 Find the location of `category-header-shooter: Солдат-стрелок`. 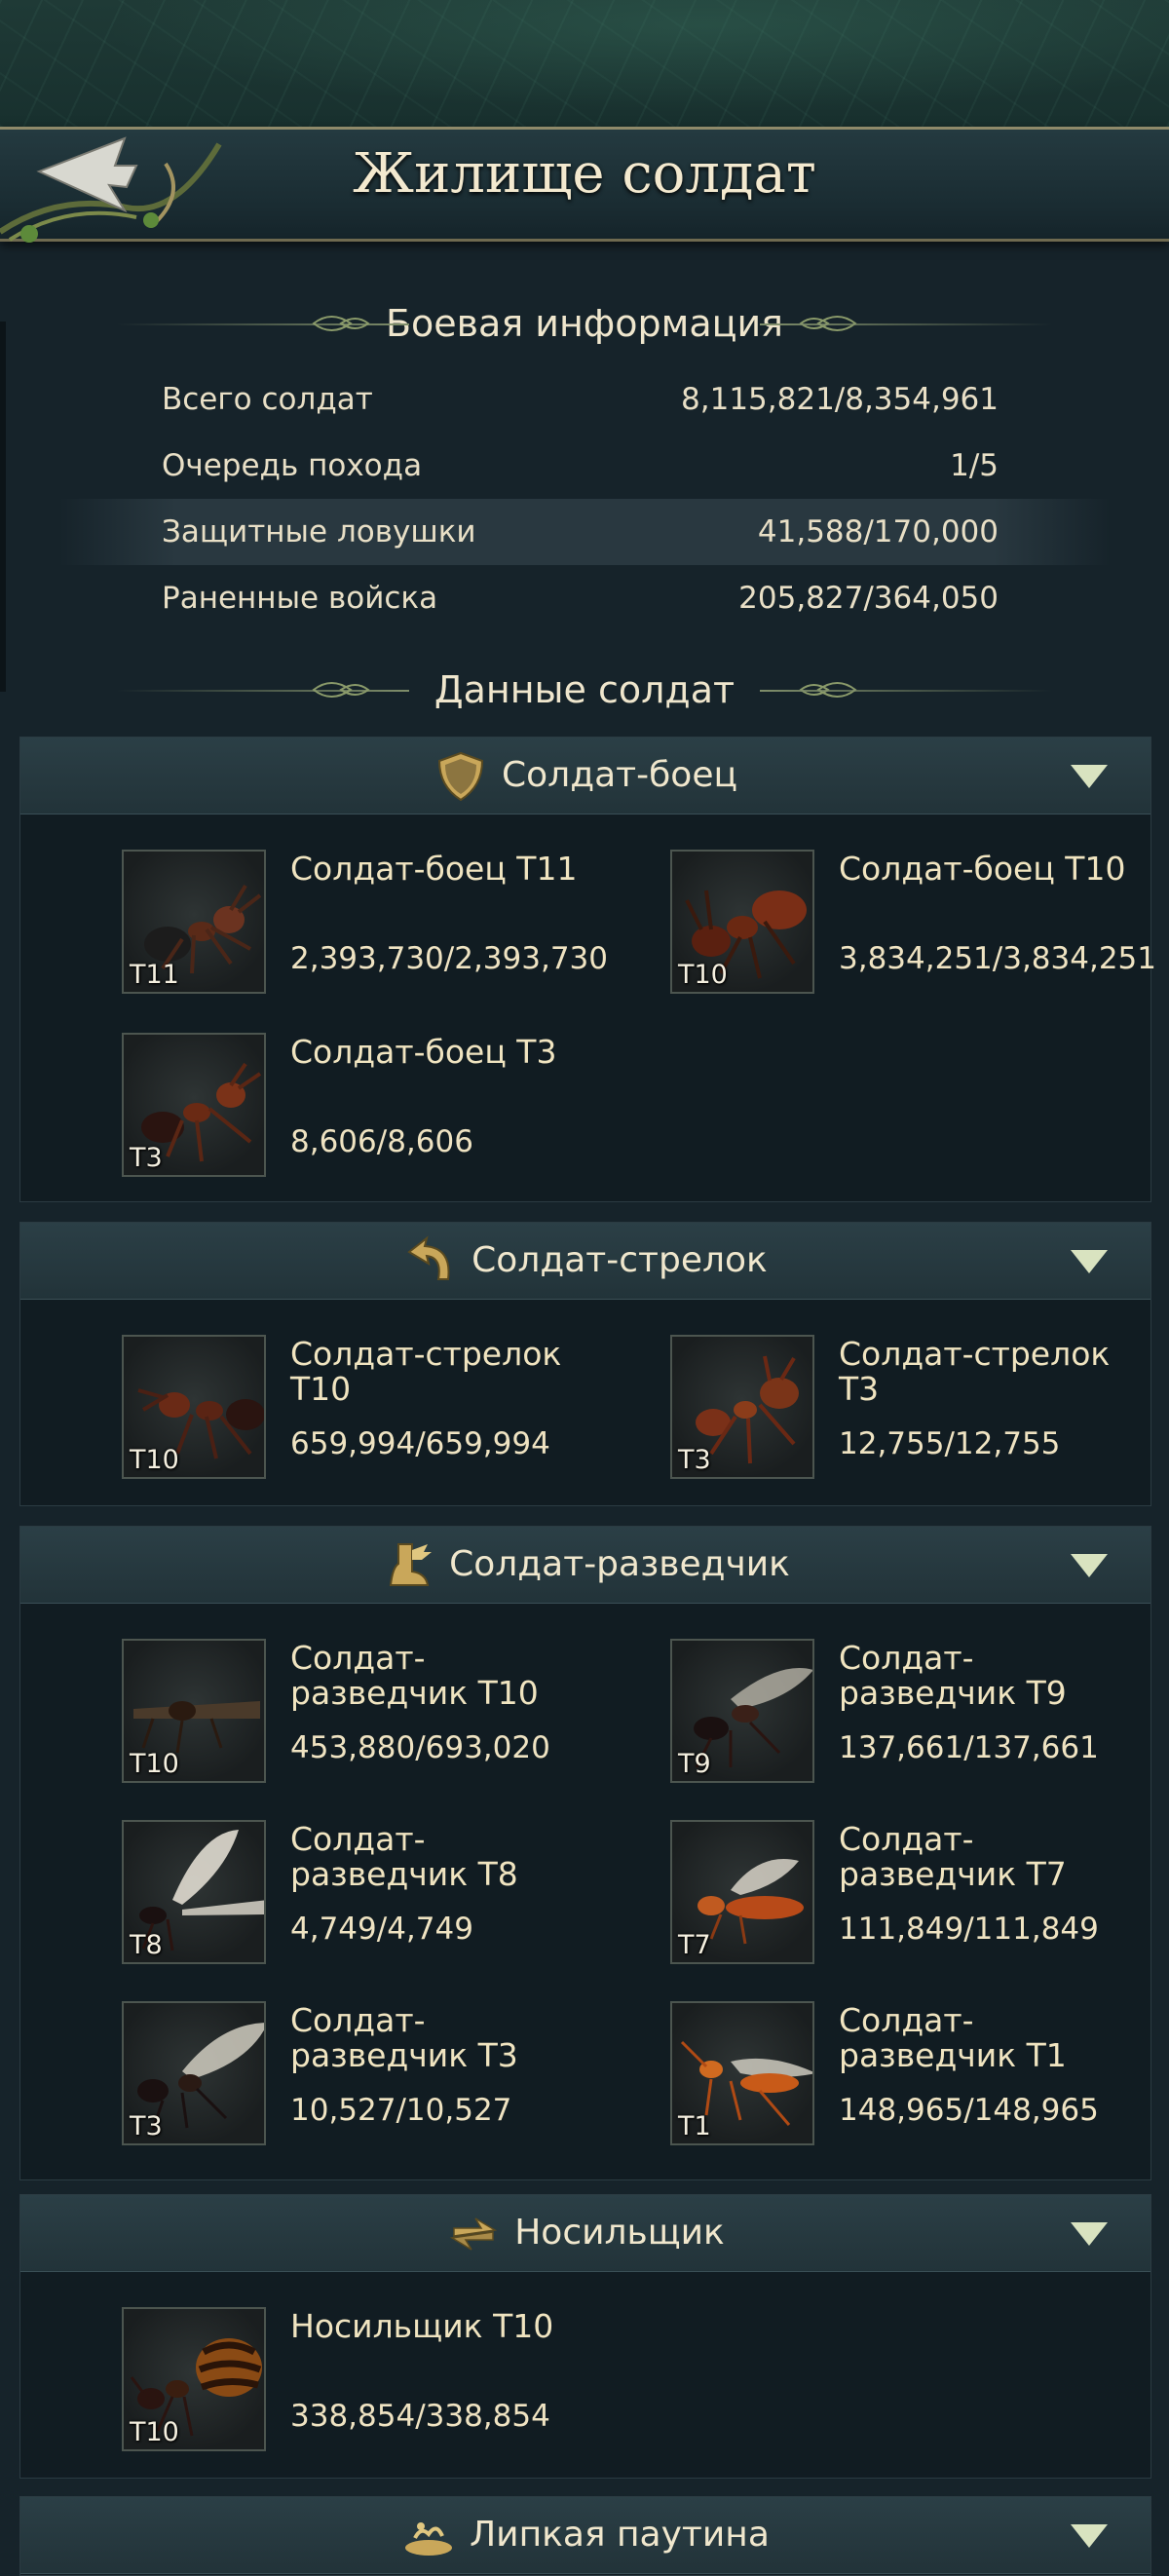

category-header-shooter: Солдат-стрелок is located at coordinates (585, 1261).